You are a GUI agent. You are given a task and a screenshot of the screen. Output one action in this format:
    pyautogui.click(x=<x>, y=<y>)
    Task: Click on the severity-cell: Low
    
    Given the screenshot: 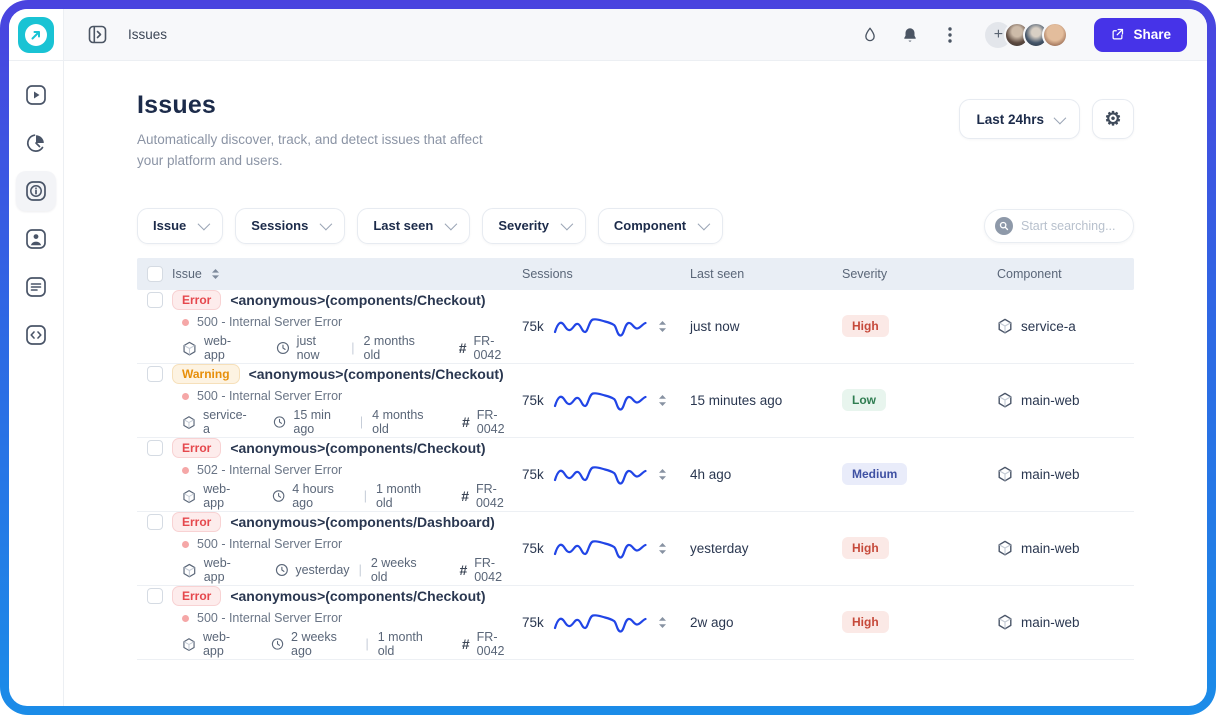 What is the action you would take?
    pyautogui.click(x=919, y=400)
    